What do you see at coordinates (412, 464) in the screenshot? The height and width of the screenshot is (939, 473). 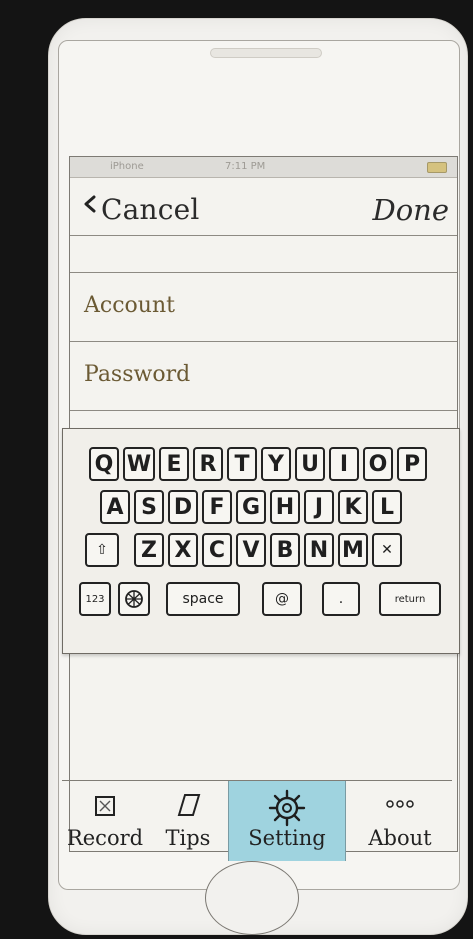 I see `key-p: P` at bounding box center [412, 464].